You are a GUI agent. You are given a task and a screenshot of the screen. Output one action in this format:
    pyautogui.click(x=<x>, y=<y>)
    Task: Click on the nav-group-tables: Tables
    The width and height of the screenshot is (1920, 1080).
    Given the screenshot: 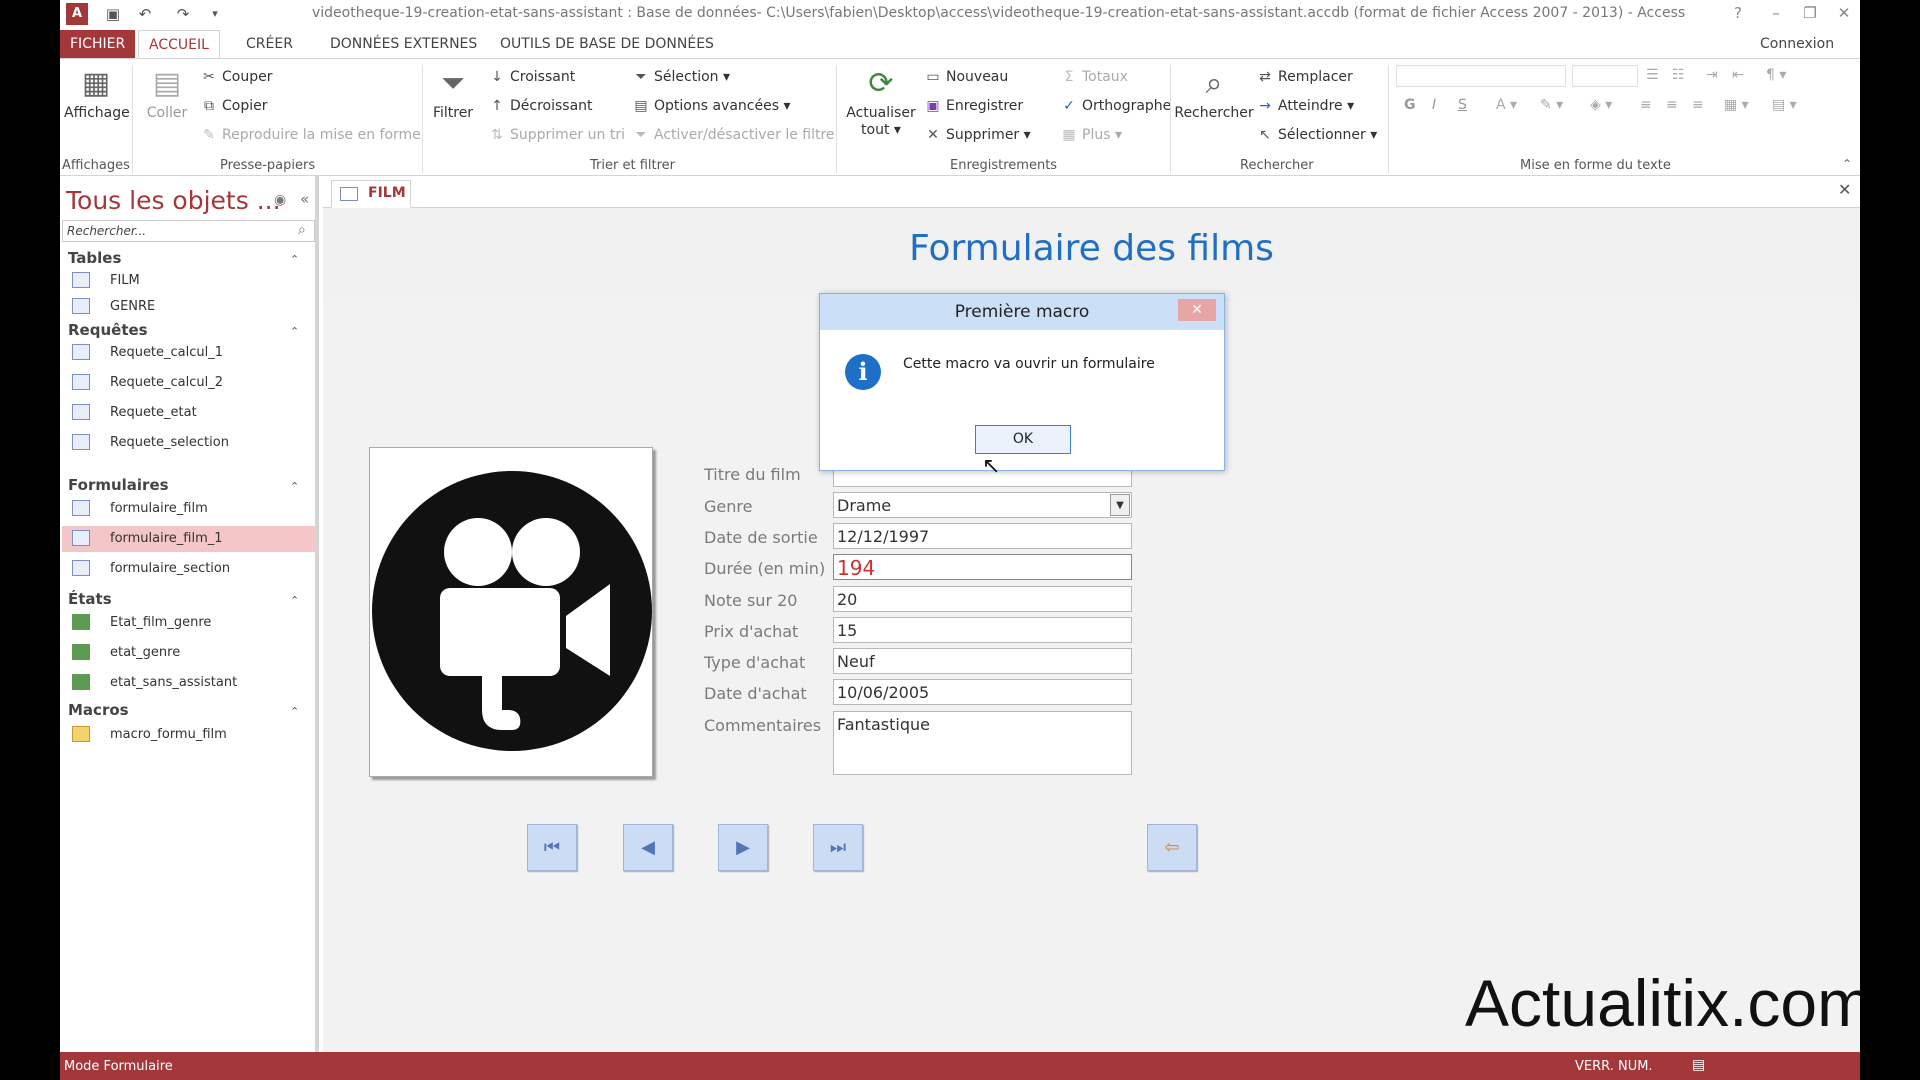 What is the action you would take?
    pyautogui.click(x=94, y=258)
    